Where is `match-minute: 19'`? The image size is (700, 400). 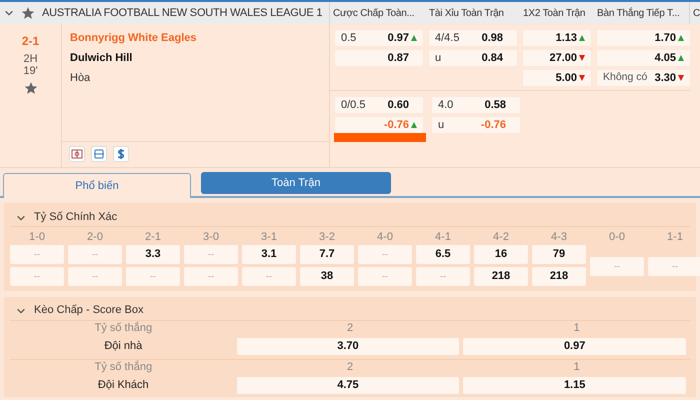 match-minute: 19' is located at coordinates (30, 71).